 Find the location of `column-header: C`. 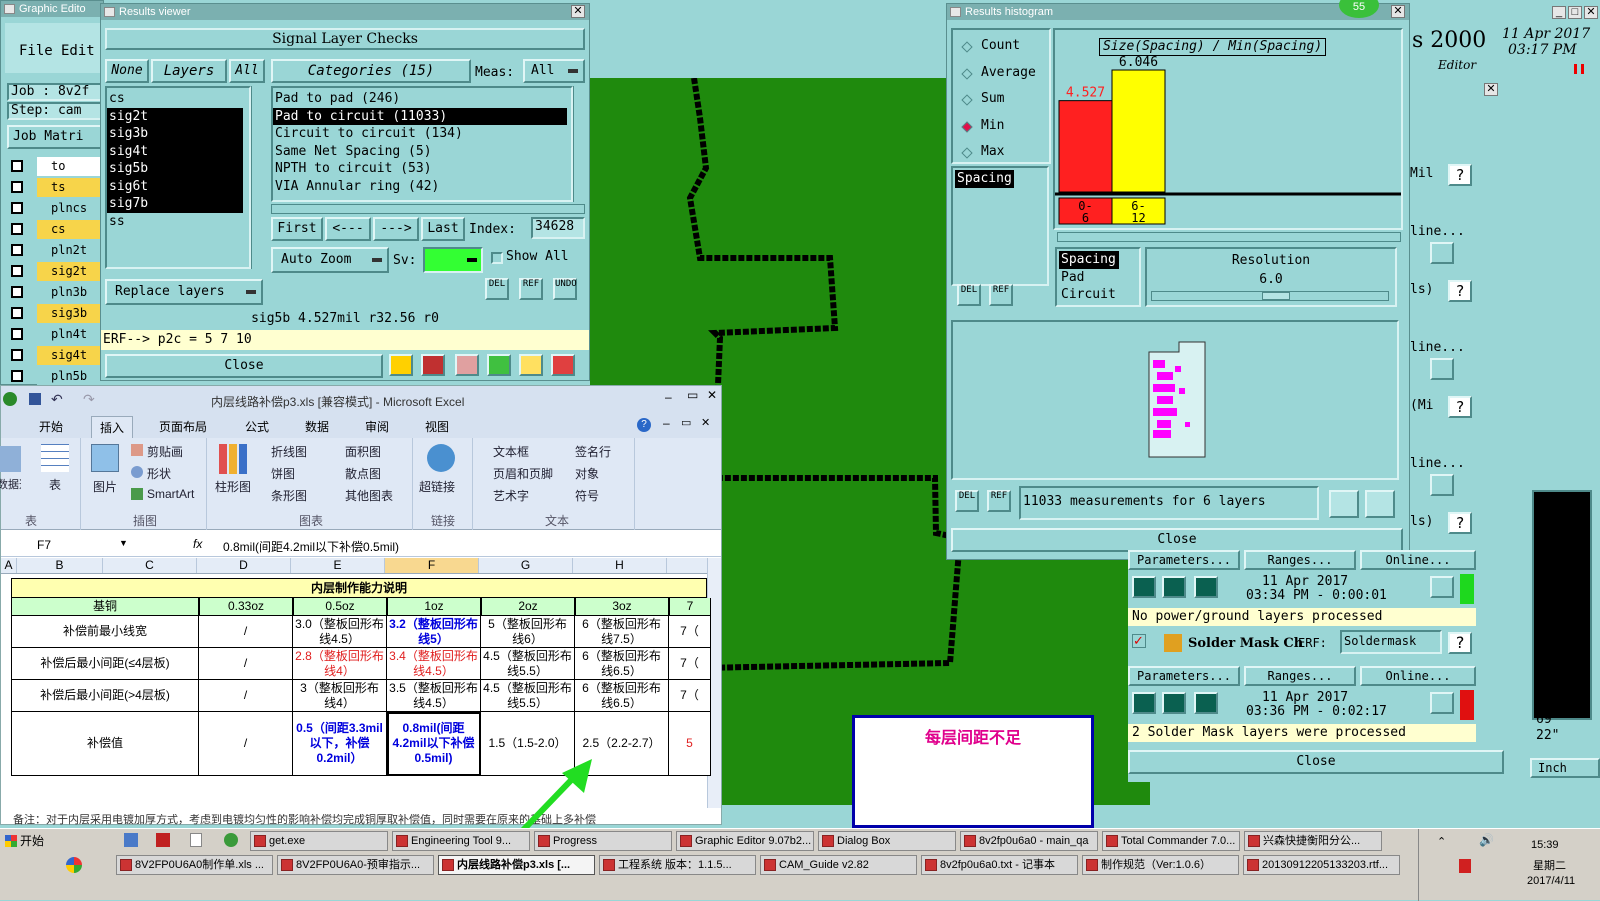

column-header: C is located at coordinates (150, 565).